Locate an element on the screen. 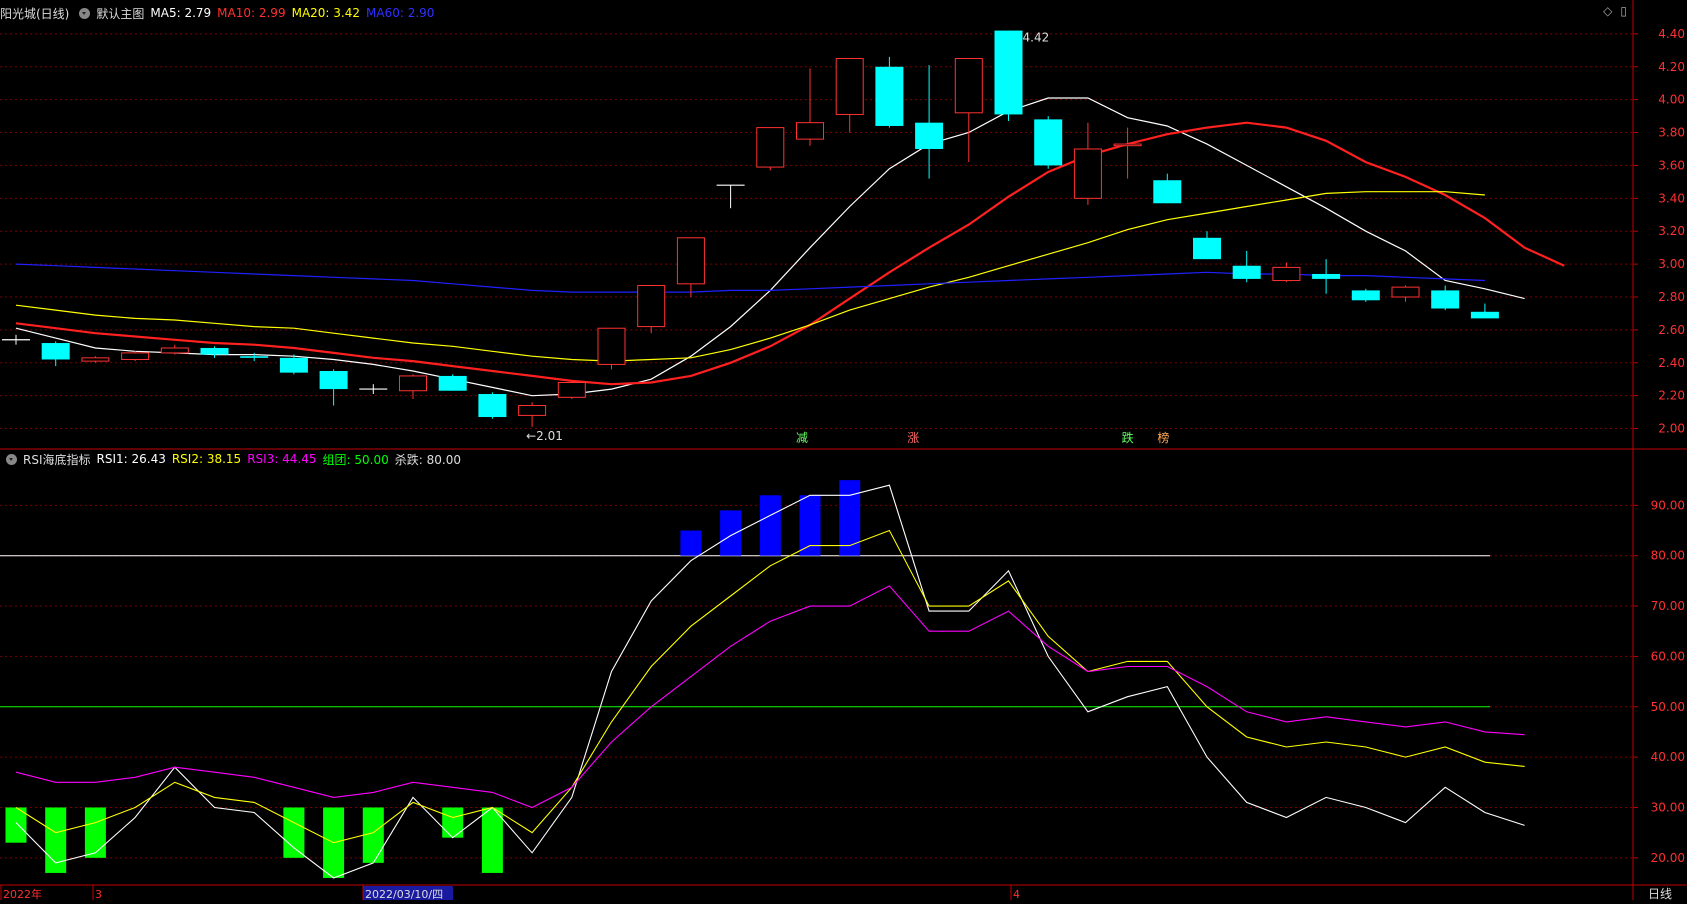 This screenshot has height=904, width=1687. square-icon: ▯ is located at coordinates (1623, 11).